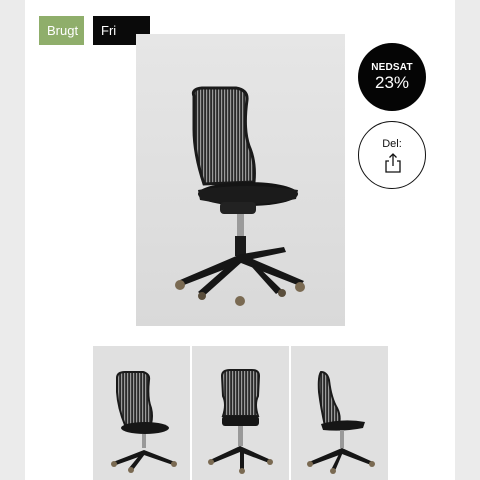  Describe the element at coordinates (392, 67) in the screenshot. I see `discount-label: NEDSAT` at that location.